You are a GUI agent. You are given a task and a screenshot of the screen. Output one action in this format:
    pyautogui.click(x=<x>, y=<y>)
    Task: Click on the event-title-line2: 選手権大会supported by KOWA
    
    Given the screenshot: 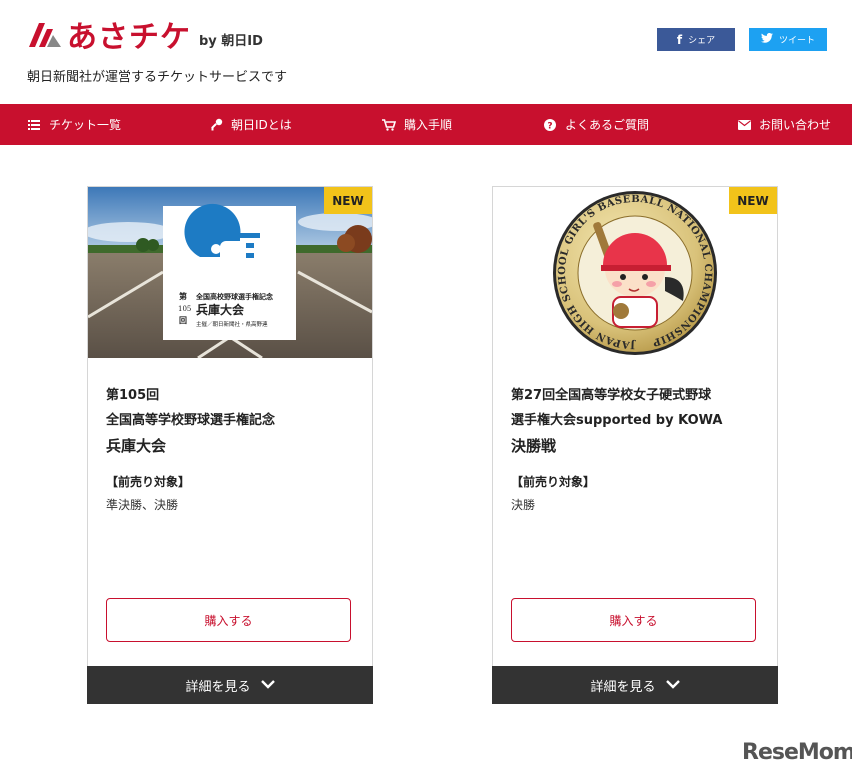 What is the action you would take?
    pyautogui.click(x=617, y=420)
    